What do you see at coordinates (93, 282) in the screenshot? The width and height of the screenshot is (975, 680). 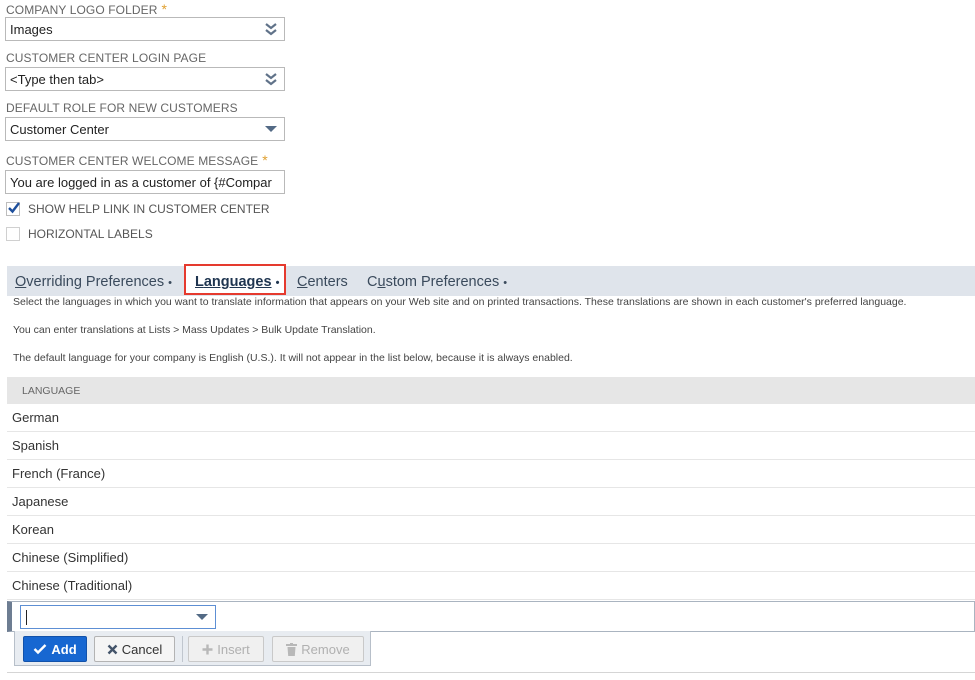 I see `tab-overriding-preferences: Overriding Preferences •` at bounding box center [93, 282].